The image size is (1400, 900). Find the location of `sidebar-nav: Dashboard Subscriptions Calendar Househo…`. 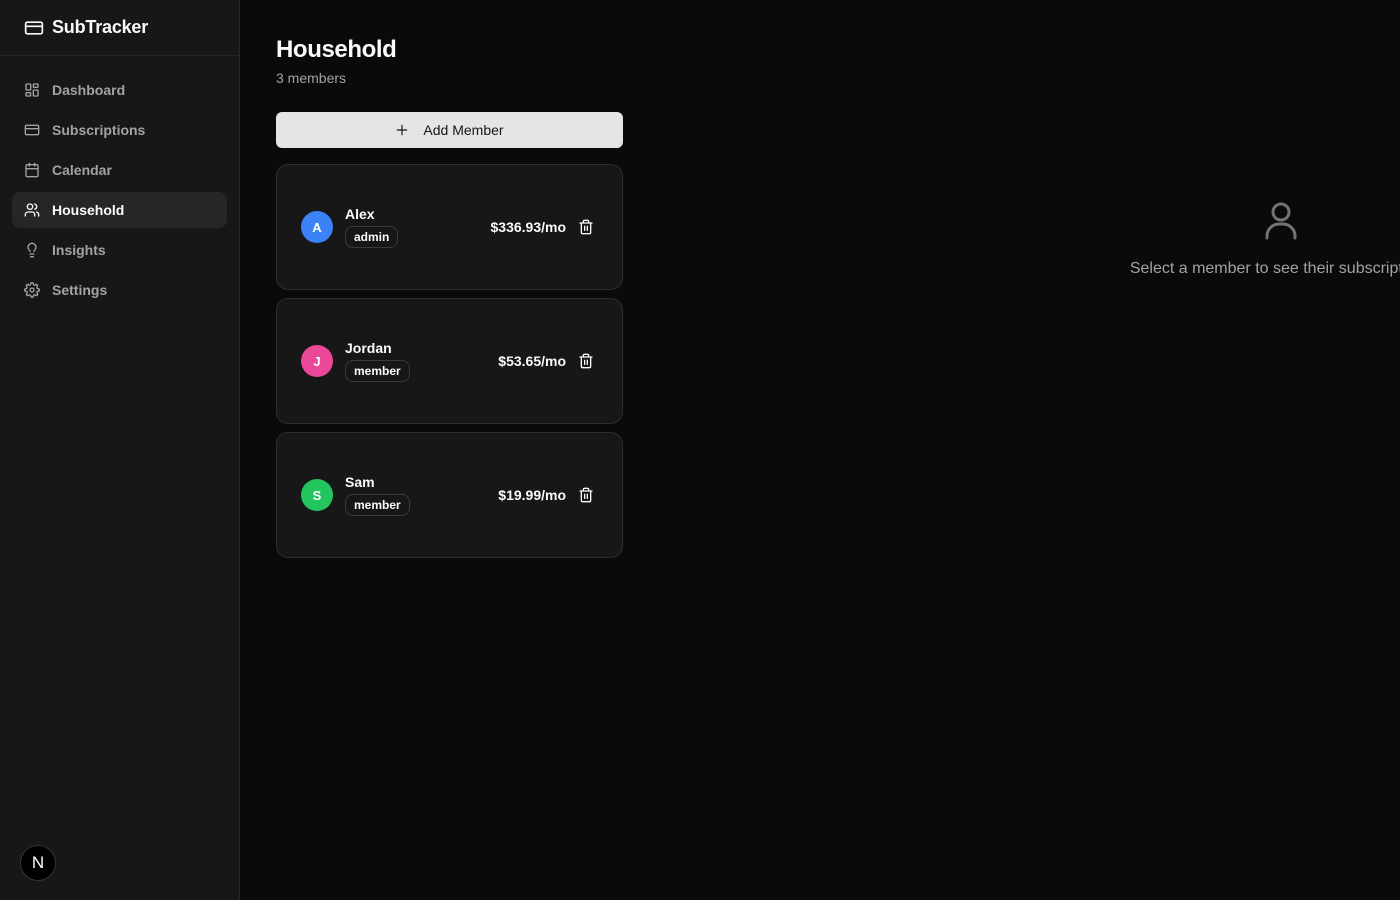

sidebar-nav: Dashboard Subscriptions Calendar Househo… is located at coordinates (119, 190).